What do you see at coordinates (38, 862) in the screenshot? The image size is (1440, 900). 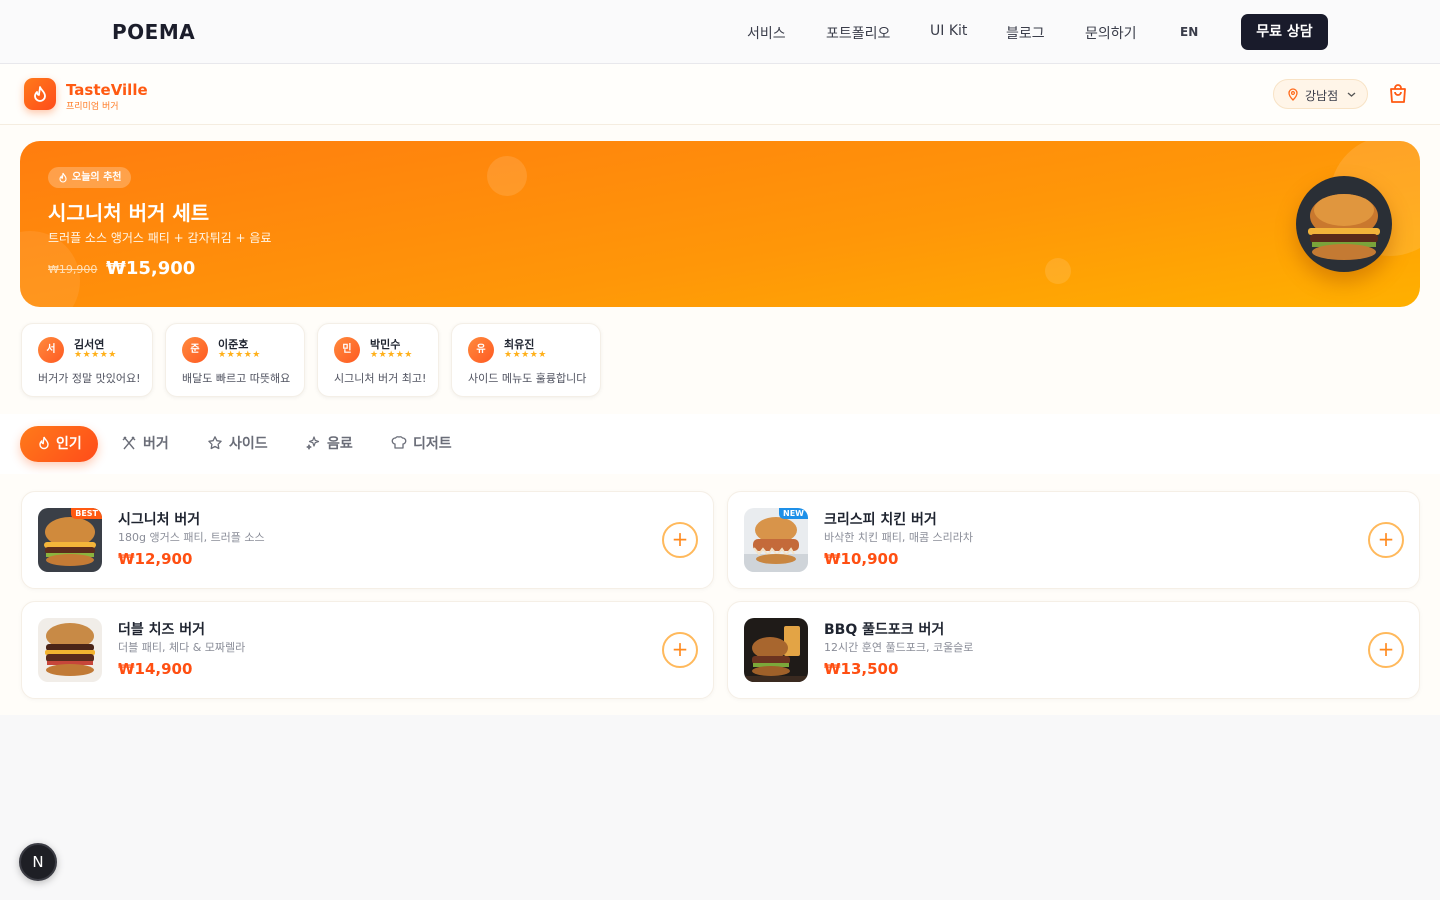 I see `framework-badge-button: N` at bounding box center [38, 862].